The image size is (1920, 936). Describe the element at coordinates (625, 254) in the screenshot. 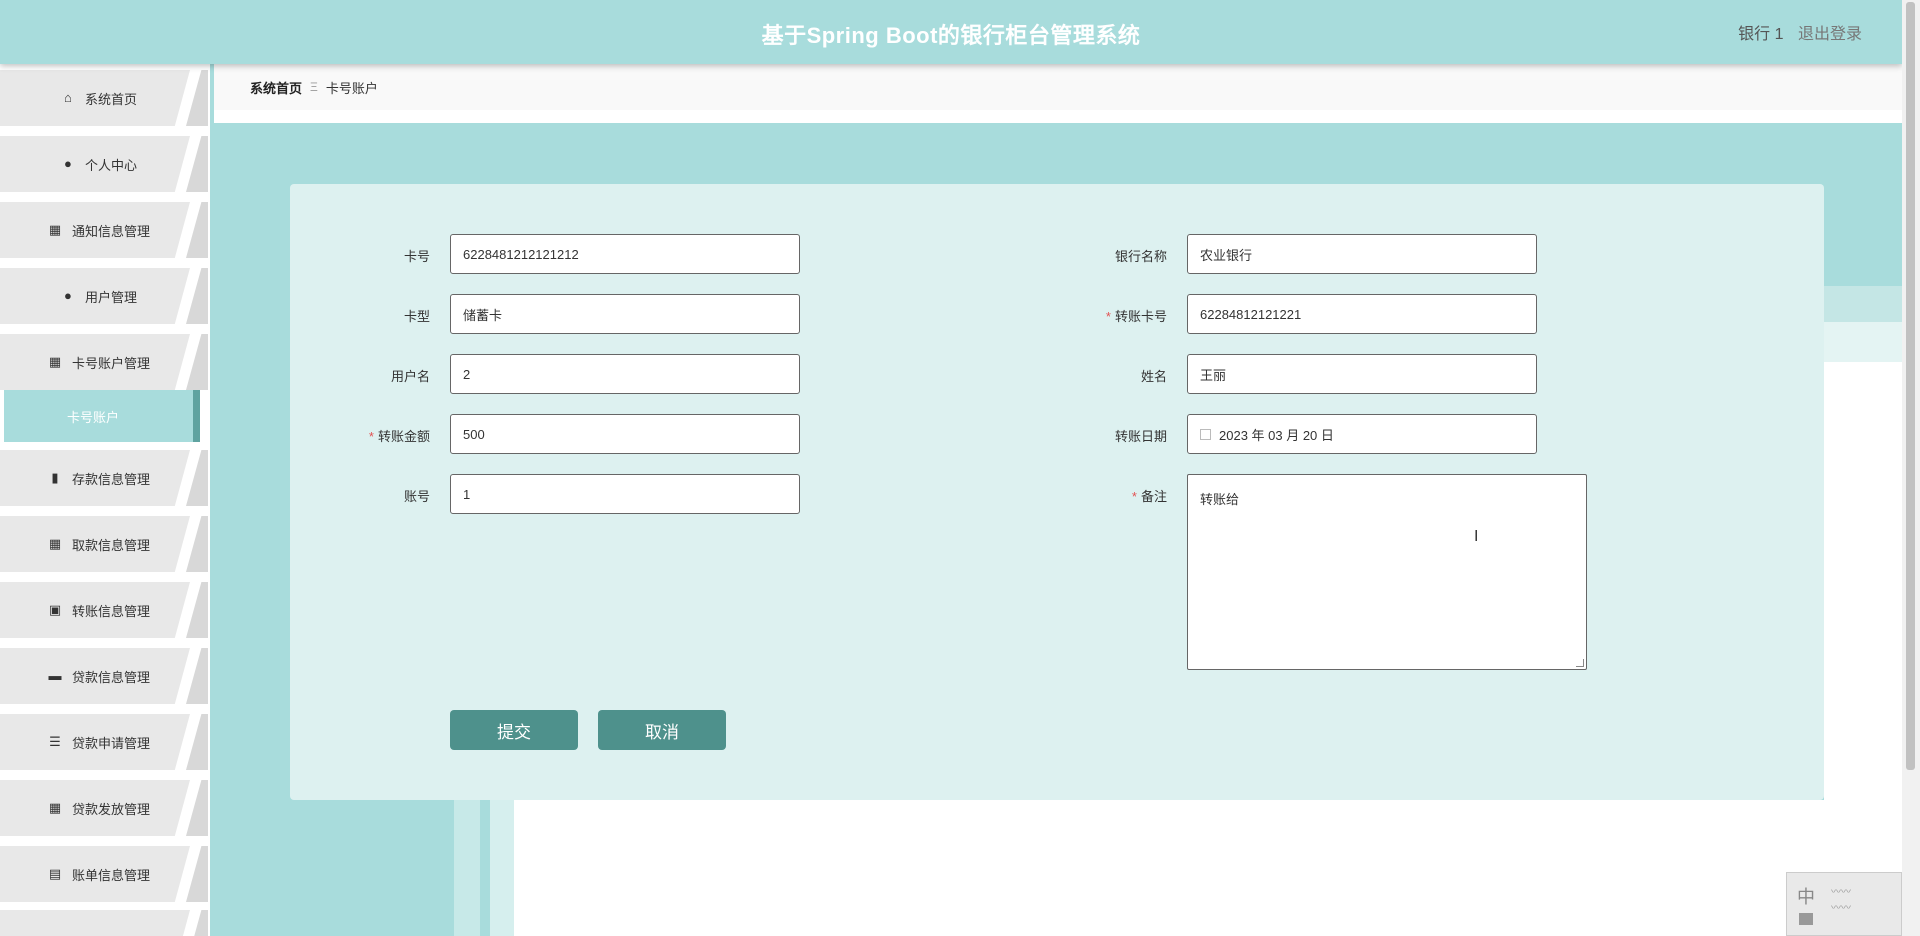

I see `card-no-input: 6228481212121212` at that location.